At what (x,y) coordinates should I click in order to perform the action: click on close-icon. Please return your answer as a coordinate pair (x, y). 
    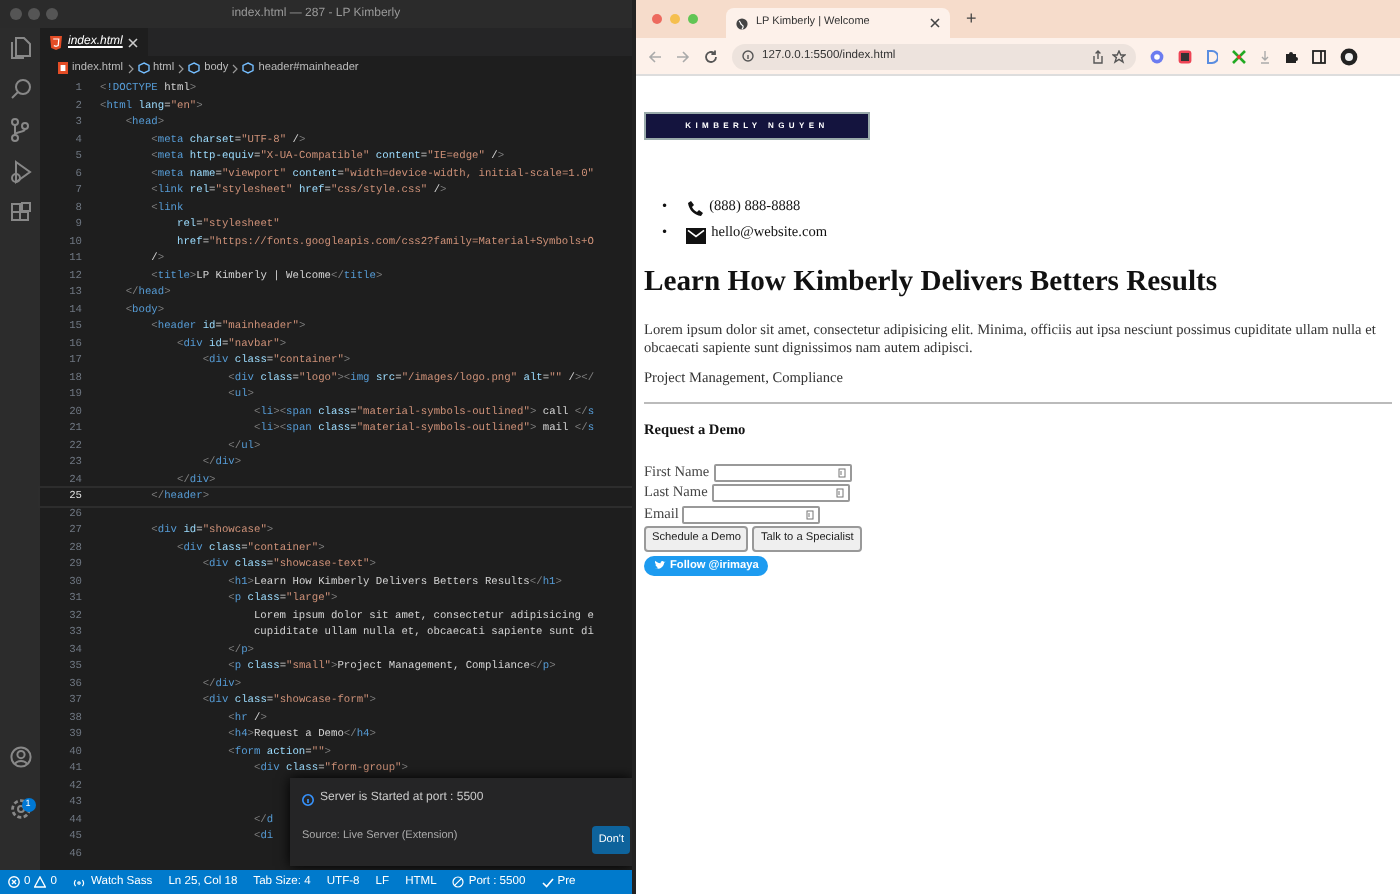
    Looking at the image, I should click on (935, 23).